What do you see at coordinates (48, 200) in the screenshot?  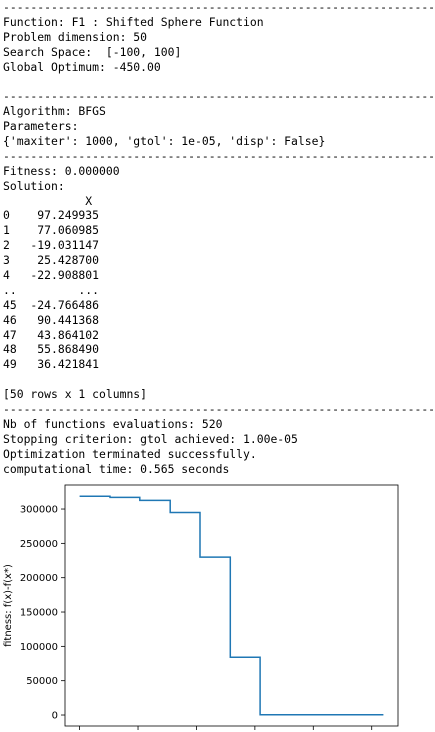 I see `console-line: X` at bounding box center [48, 200].